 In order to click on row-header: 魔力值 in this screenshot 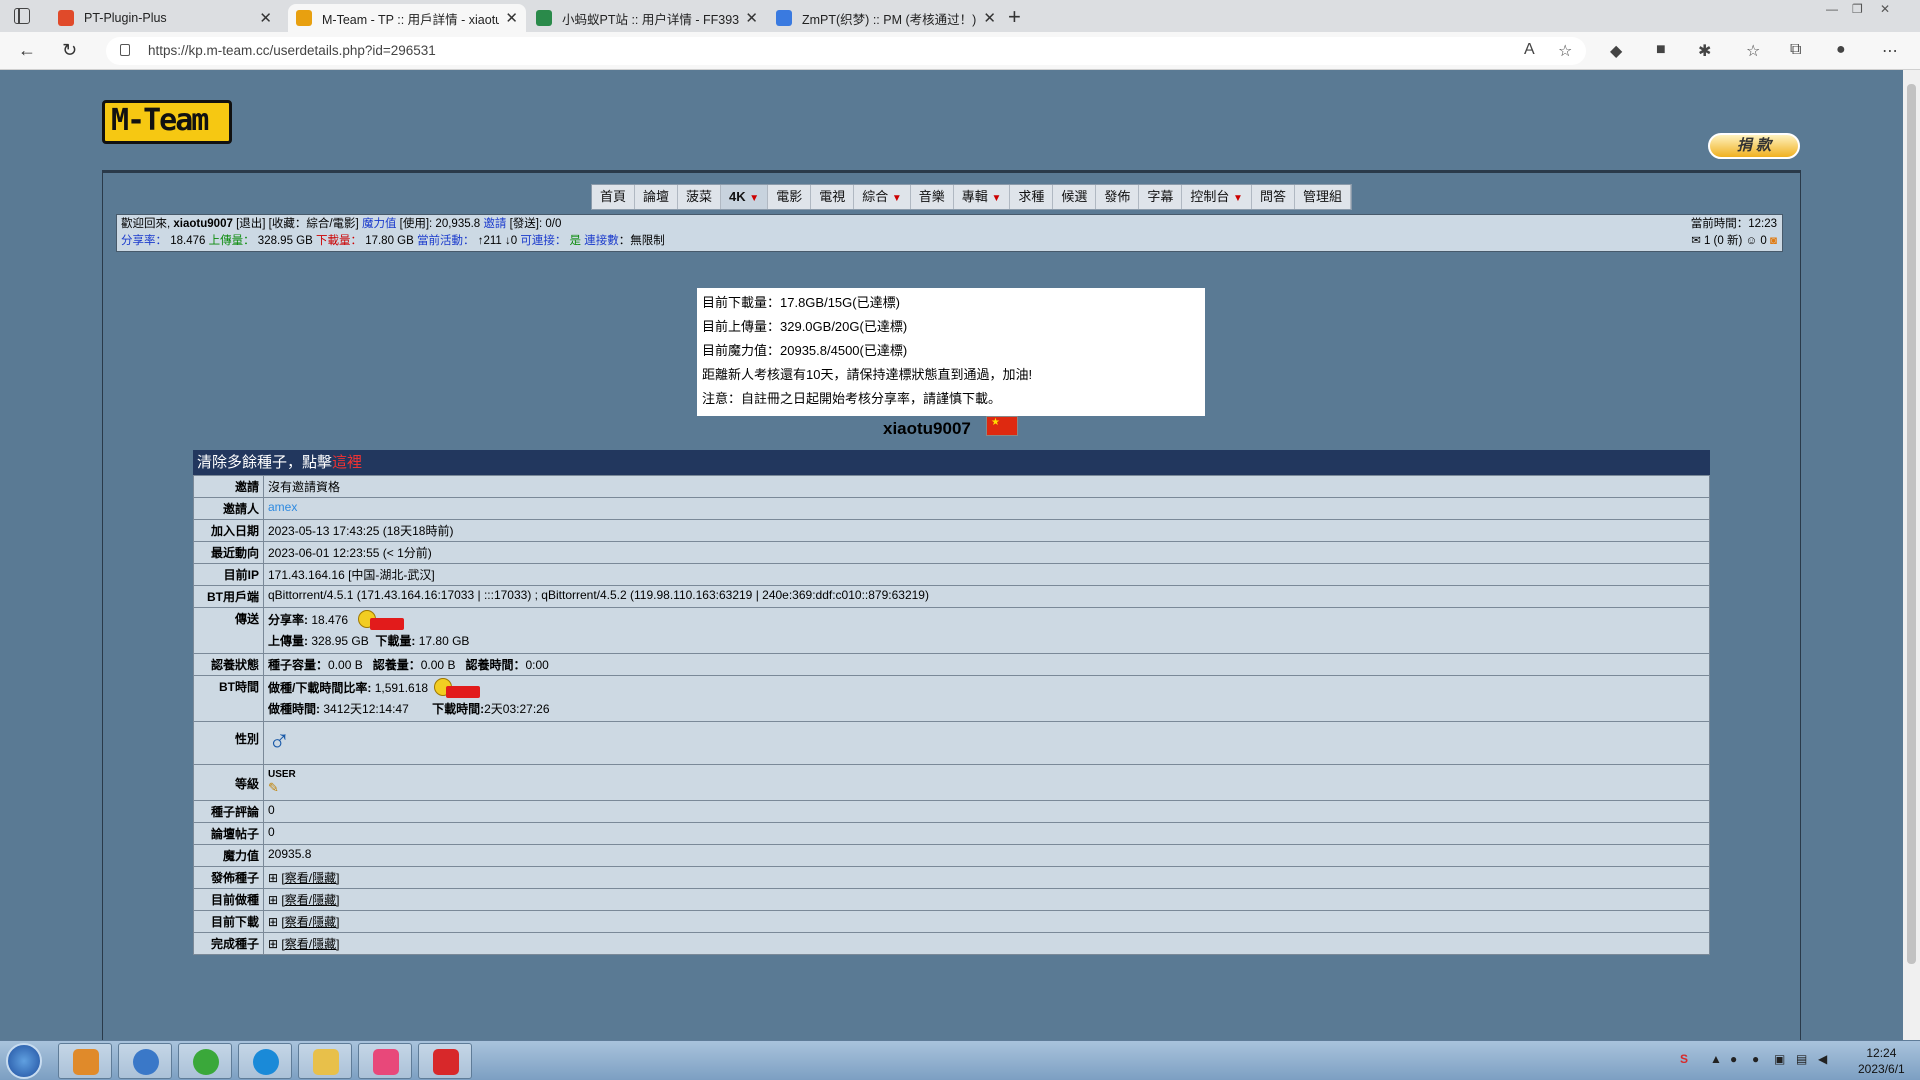, I will do `click(228, 855)`.